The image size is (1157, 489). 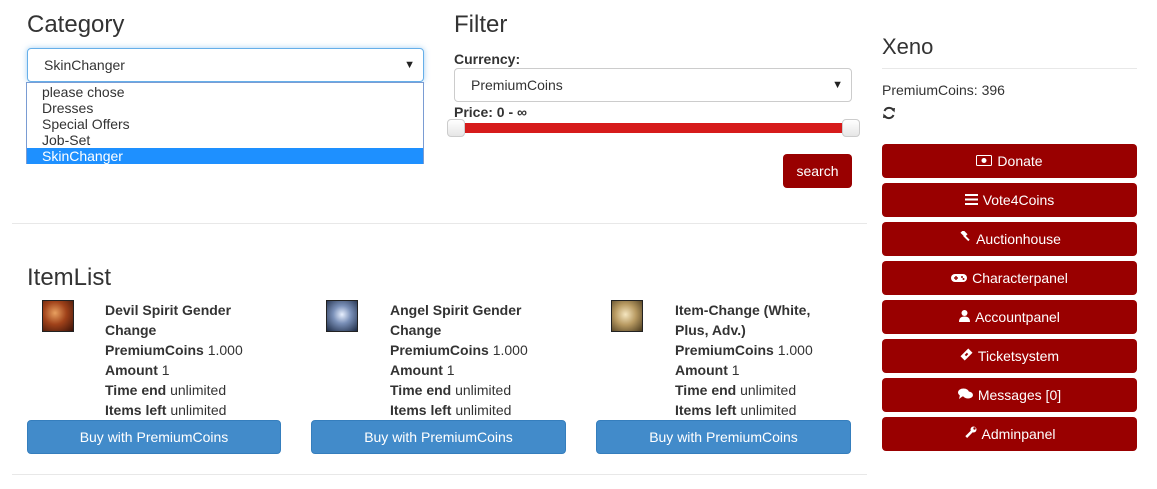 I want to click on ticketsystem-button: Ticketsystem, so click(x=1009, y=356).